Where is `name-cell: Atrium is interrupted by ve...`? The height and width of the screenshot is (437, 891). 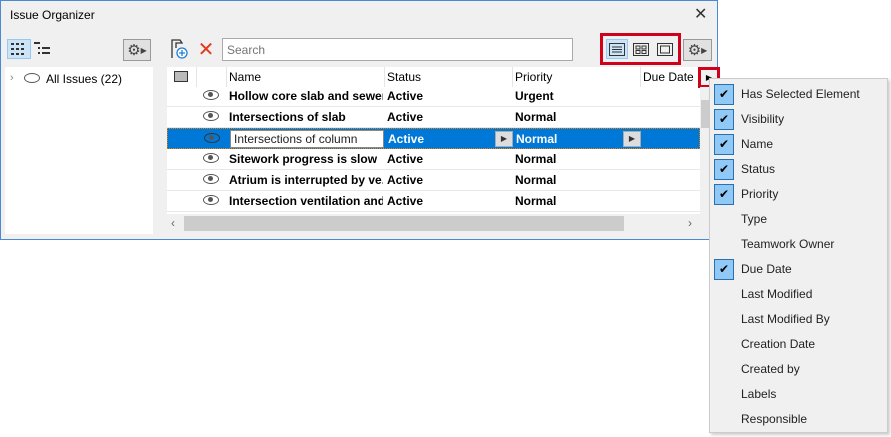
name-cell: Atrium is interrupted by ve... is located at coordinates (306, 180).